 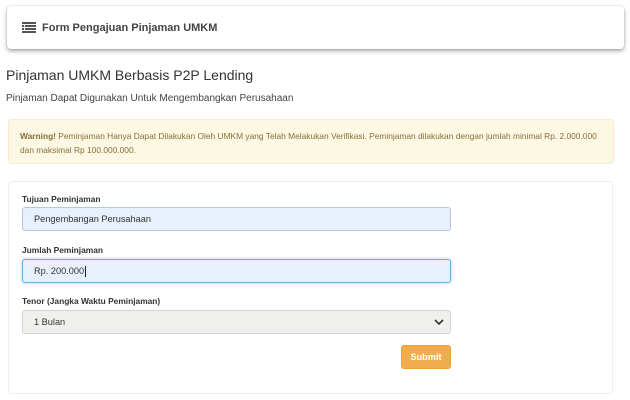 I want to click on purpose-input: Pengembangan Perusahaan, so click(x=236, y=219).